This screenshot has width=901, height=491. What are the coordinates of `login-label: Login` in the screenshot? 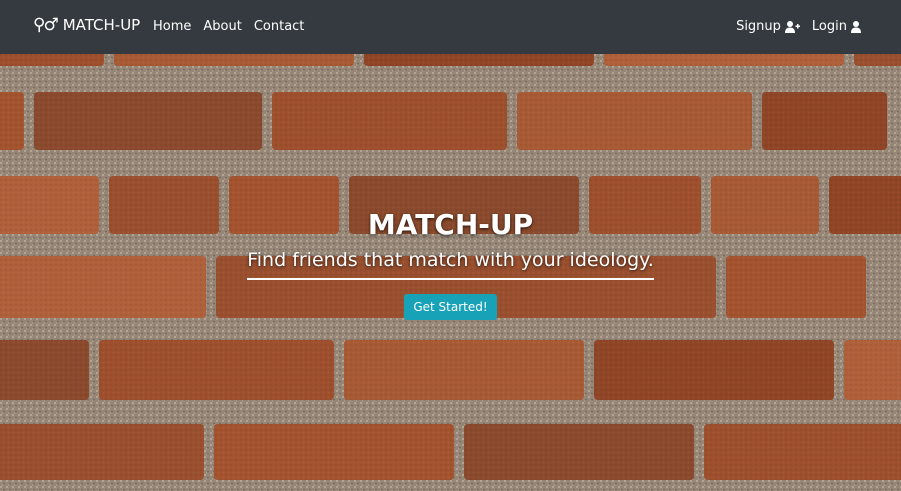 It's located at (829, 26).